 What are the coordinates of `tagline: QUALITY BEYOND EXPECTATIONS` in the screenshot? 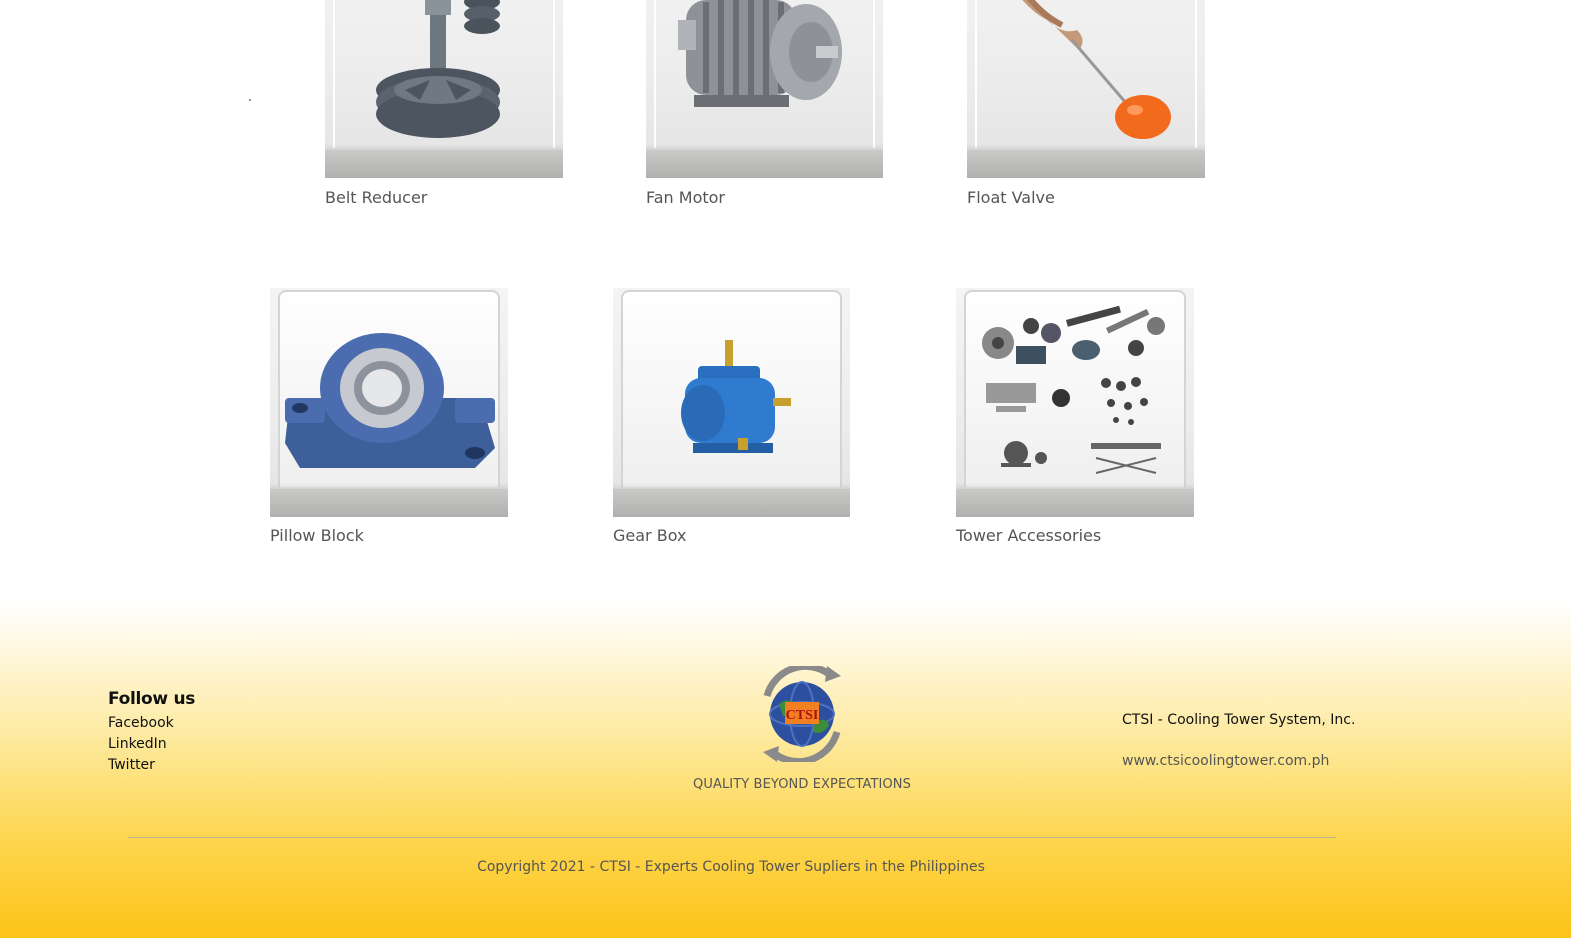 It's located at (802, 784).